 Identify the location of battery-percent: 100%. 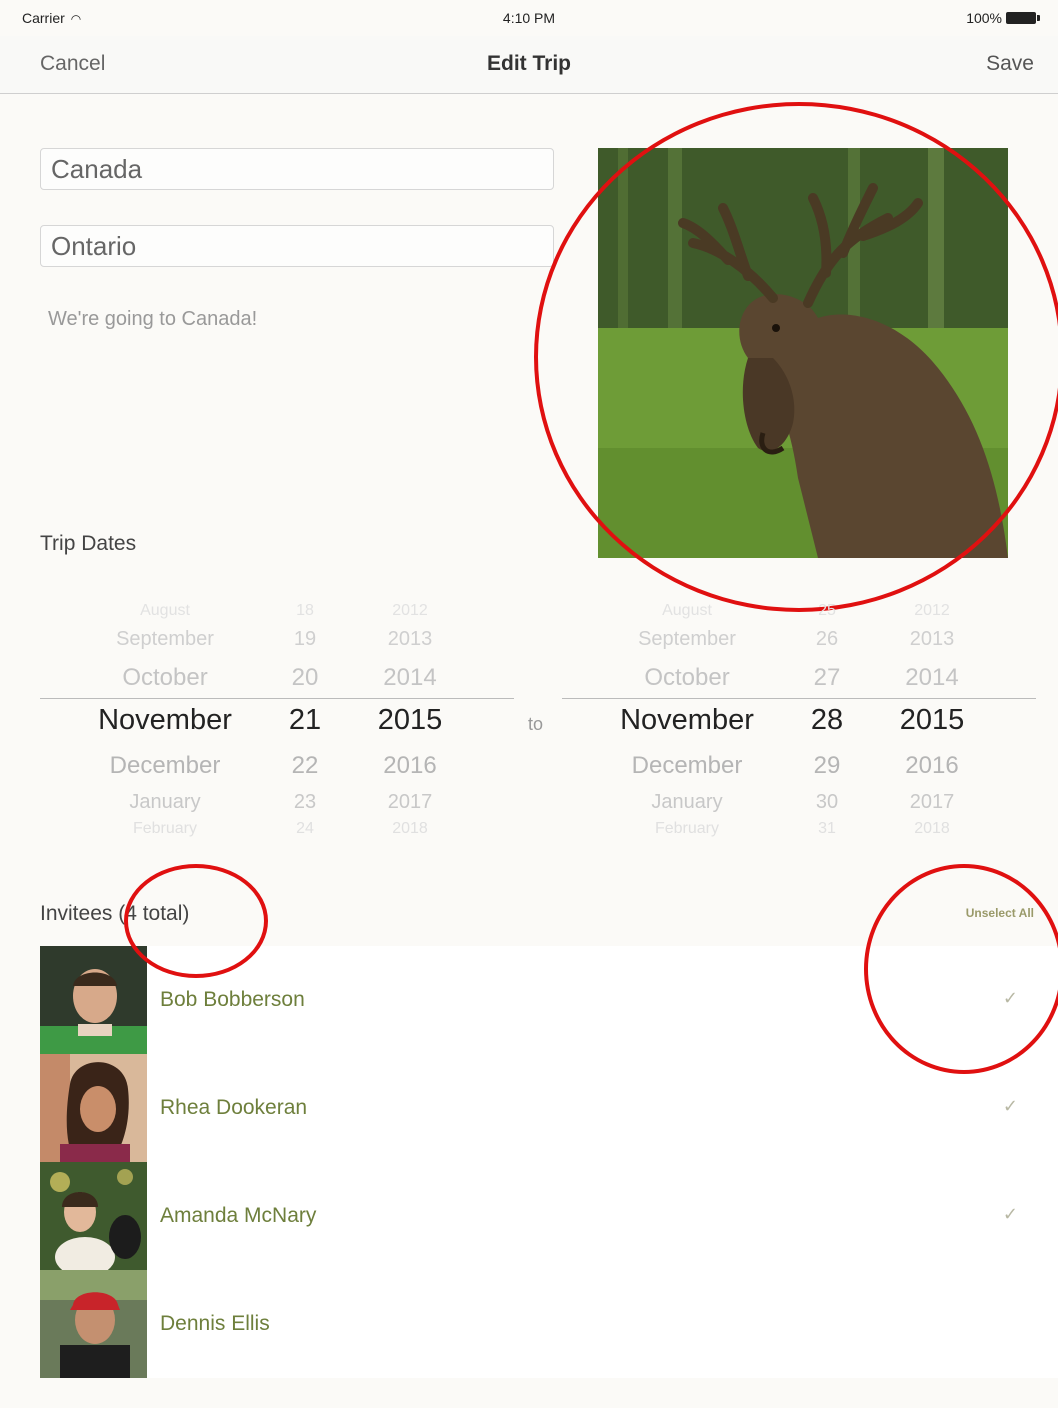
(984, 18).